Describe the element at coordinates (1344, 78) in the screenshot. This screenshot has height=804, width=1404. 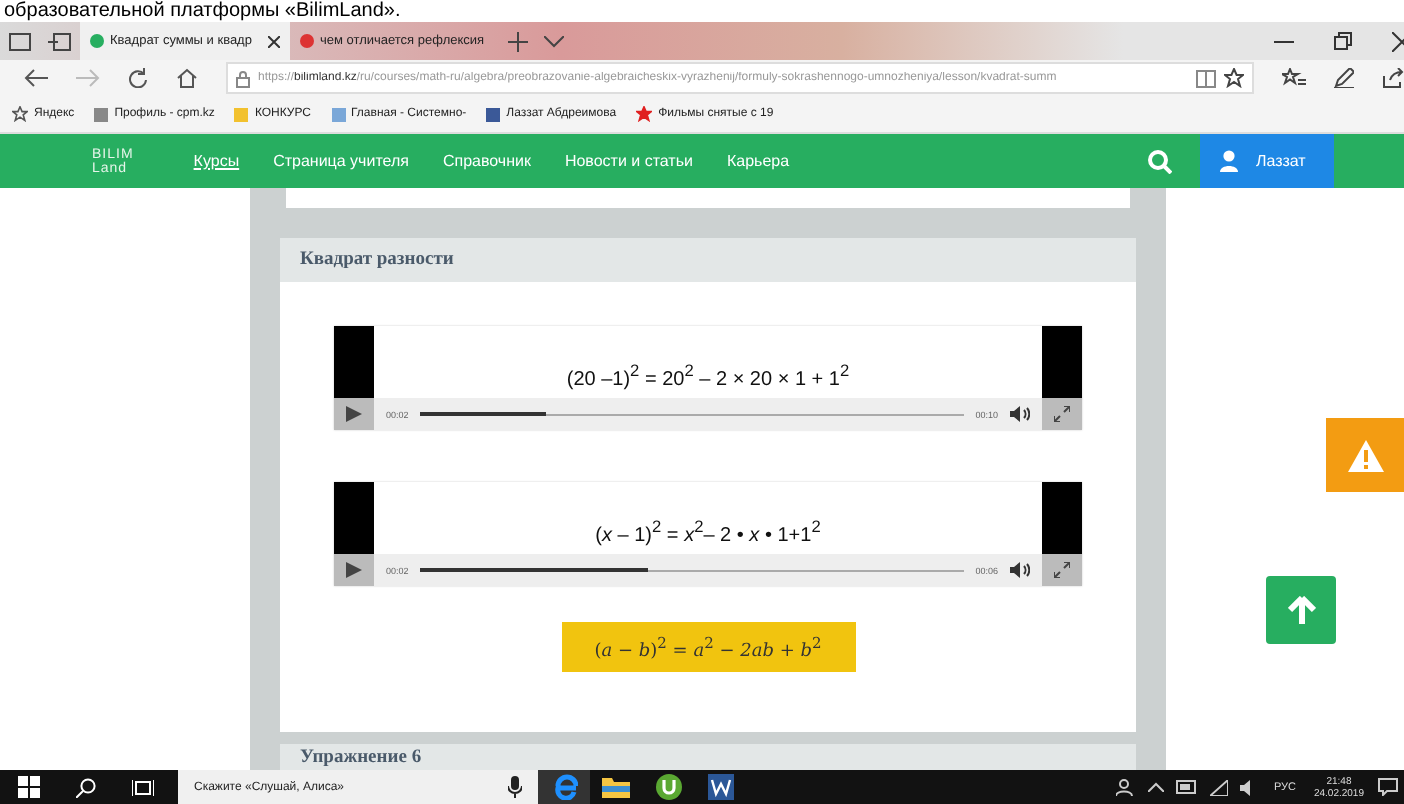
I see `pen-icon` at that location.